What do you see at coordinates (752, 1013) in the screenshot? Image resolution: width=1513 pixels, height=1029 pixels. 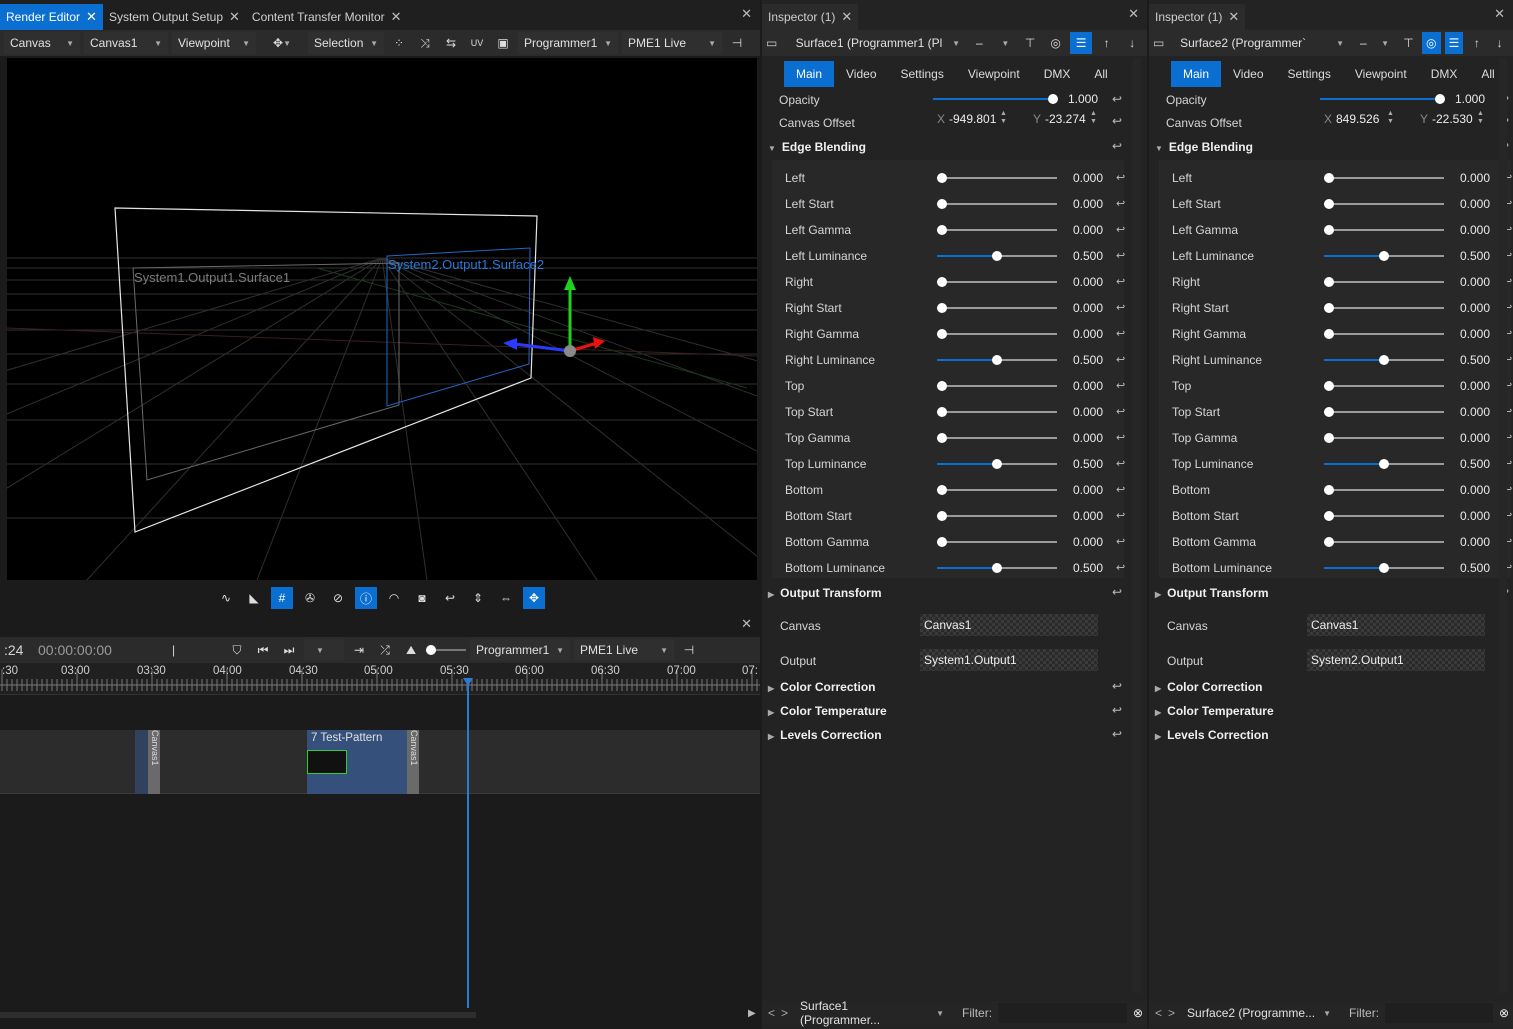 I see `scroll-right-icon: ▶` at bounding box center [752, 1013].